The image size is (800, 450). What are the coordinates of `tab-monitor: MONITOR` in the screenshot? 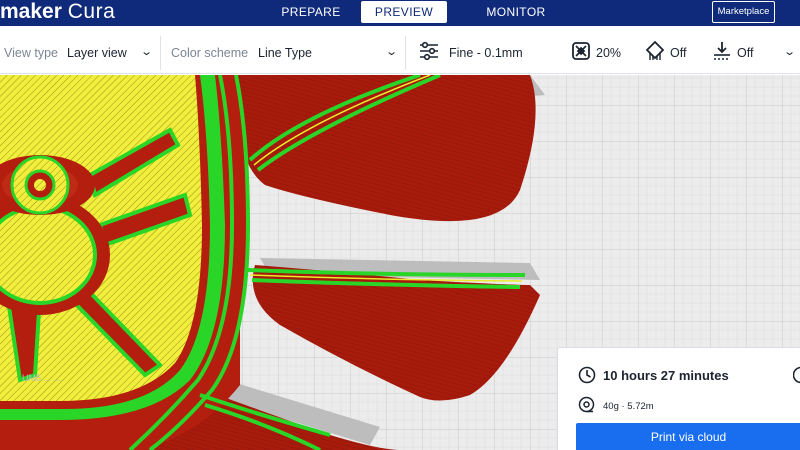 It's located at (516, 12).